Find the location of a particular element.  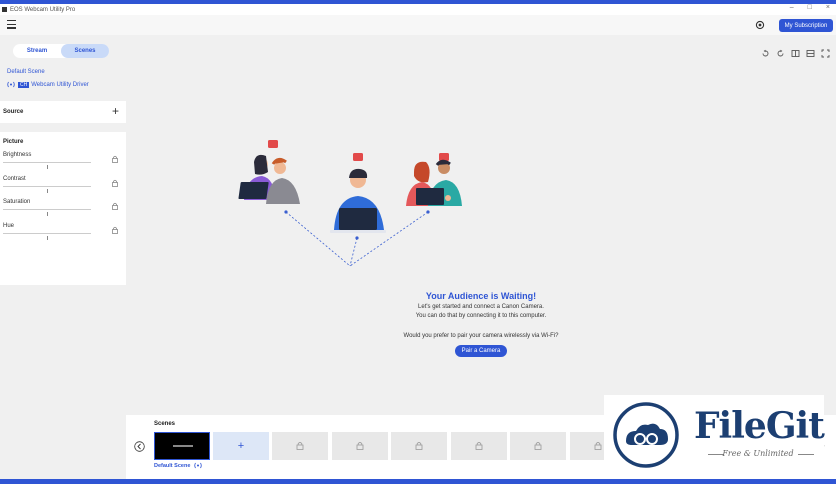

tagline-rule-right is located at coordinates (806, 454).